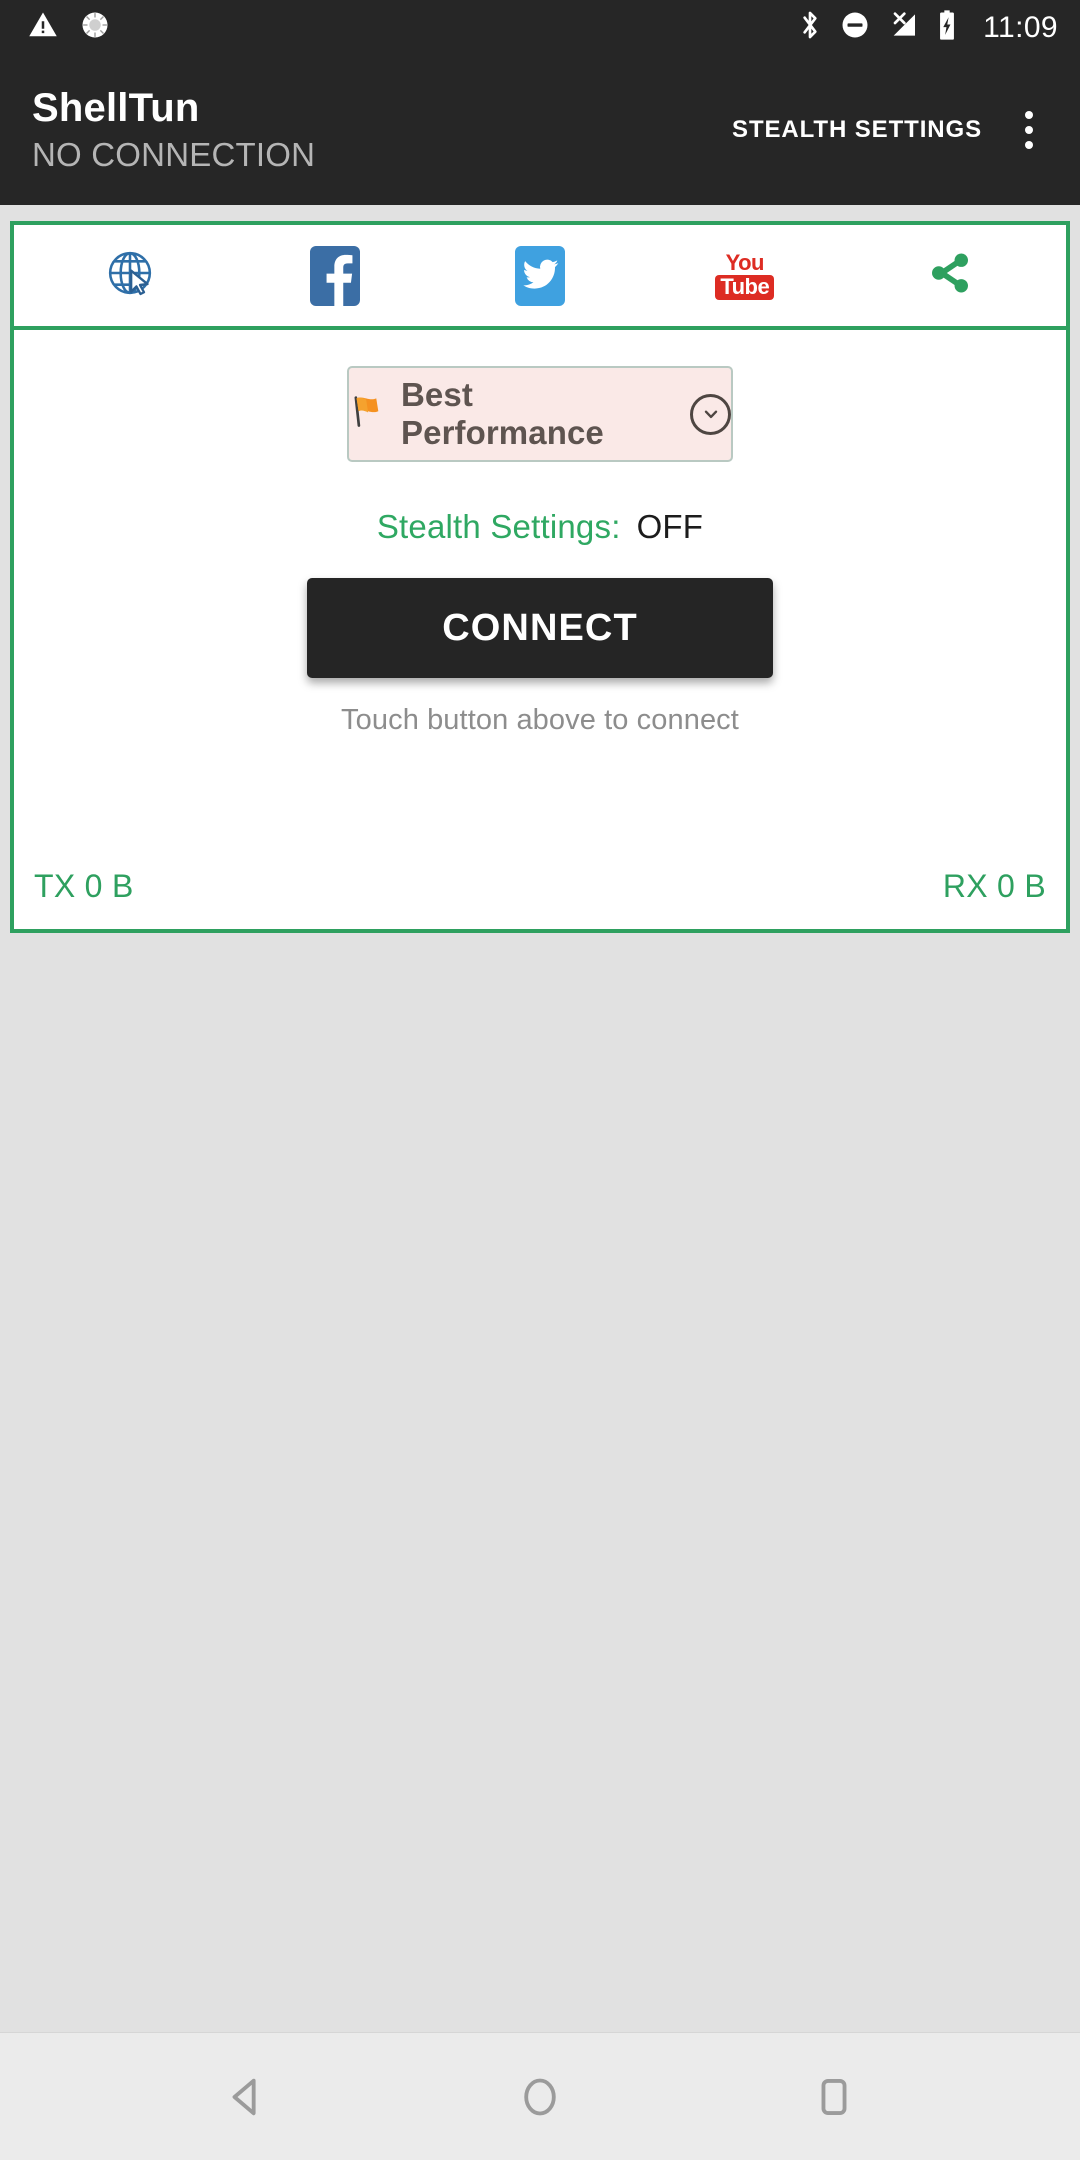 The height and width of the screenshot is (2160, 1080). I want to click on app-title: ShellTun, so click(116, 107).